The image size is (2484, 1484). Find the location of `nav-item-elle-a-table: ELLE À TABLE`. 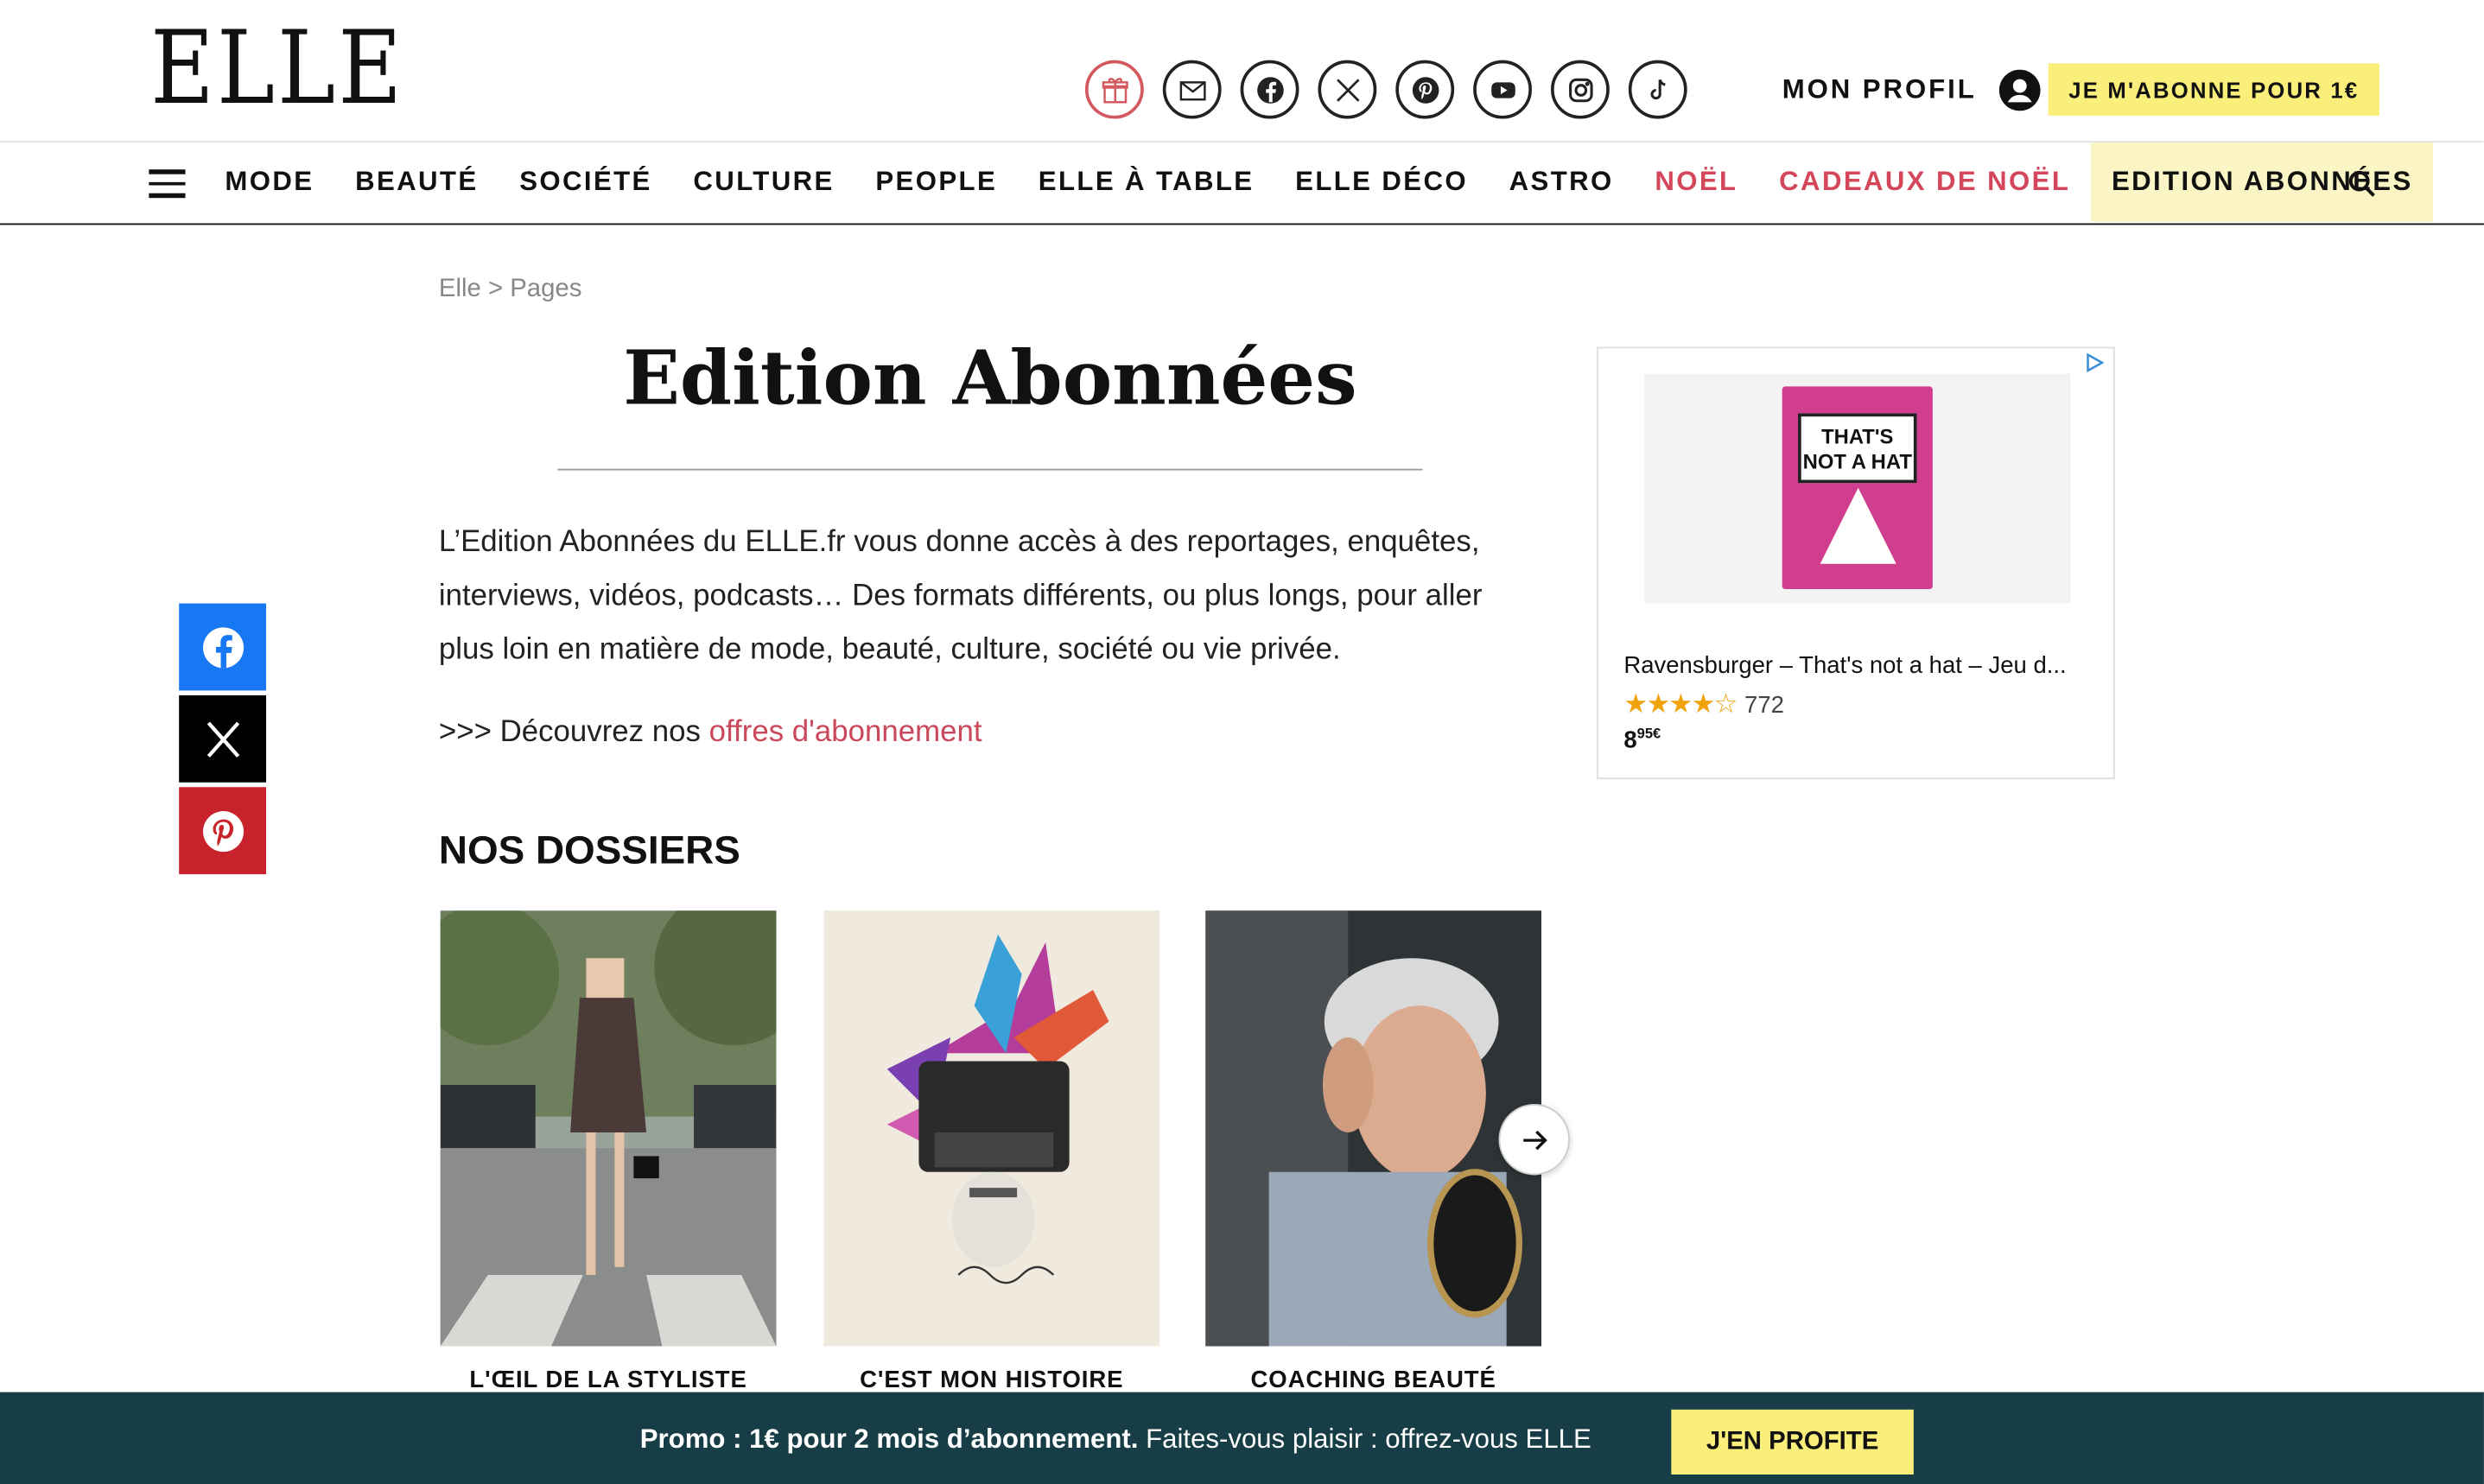

nav-item-elle-a-table: ELLE À TABLE is located at coordinates (1146, 182).